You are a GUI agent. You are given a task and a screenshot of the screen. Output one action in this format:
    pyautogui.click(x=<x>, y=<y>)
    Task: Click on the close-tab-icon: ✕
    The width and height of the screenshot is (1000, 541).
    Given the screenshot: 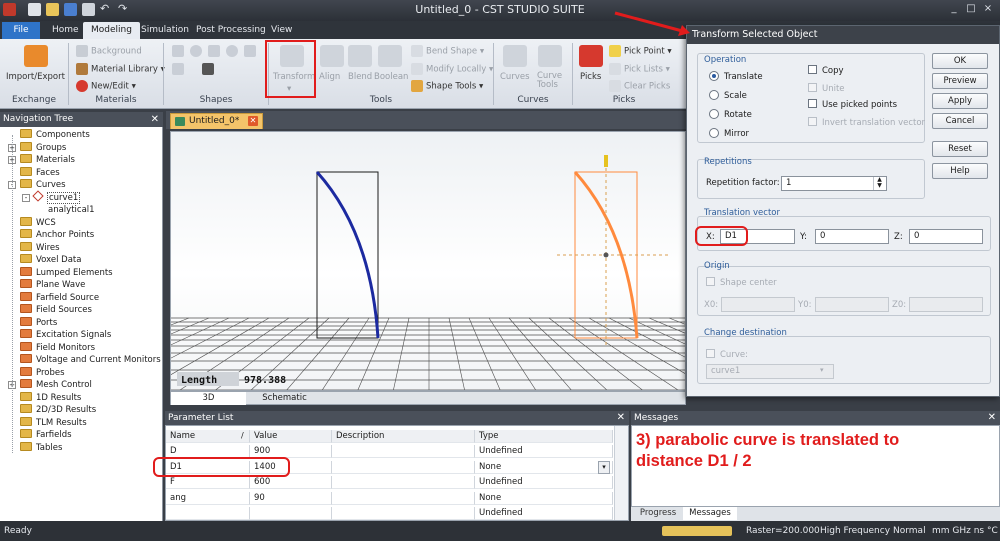 What is the action you would take?
    pyautogui.click(x=253, y=121)
    